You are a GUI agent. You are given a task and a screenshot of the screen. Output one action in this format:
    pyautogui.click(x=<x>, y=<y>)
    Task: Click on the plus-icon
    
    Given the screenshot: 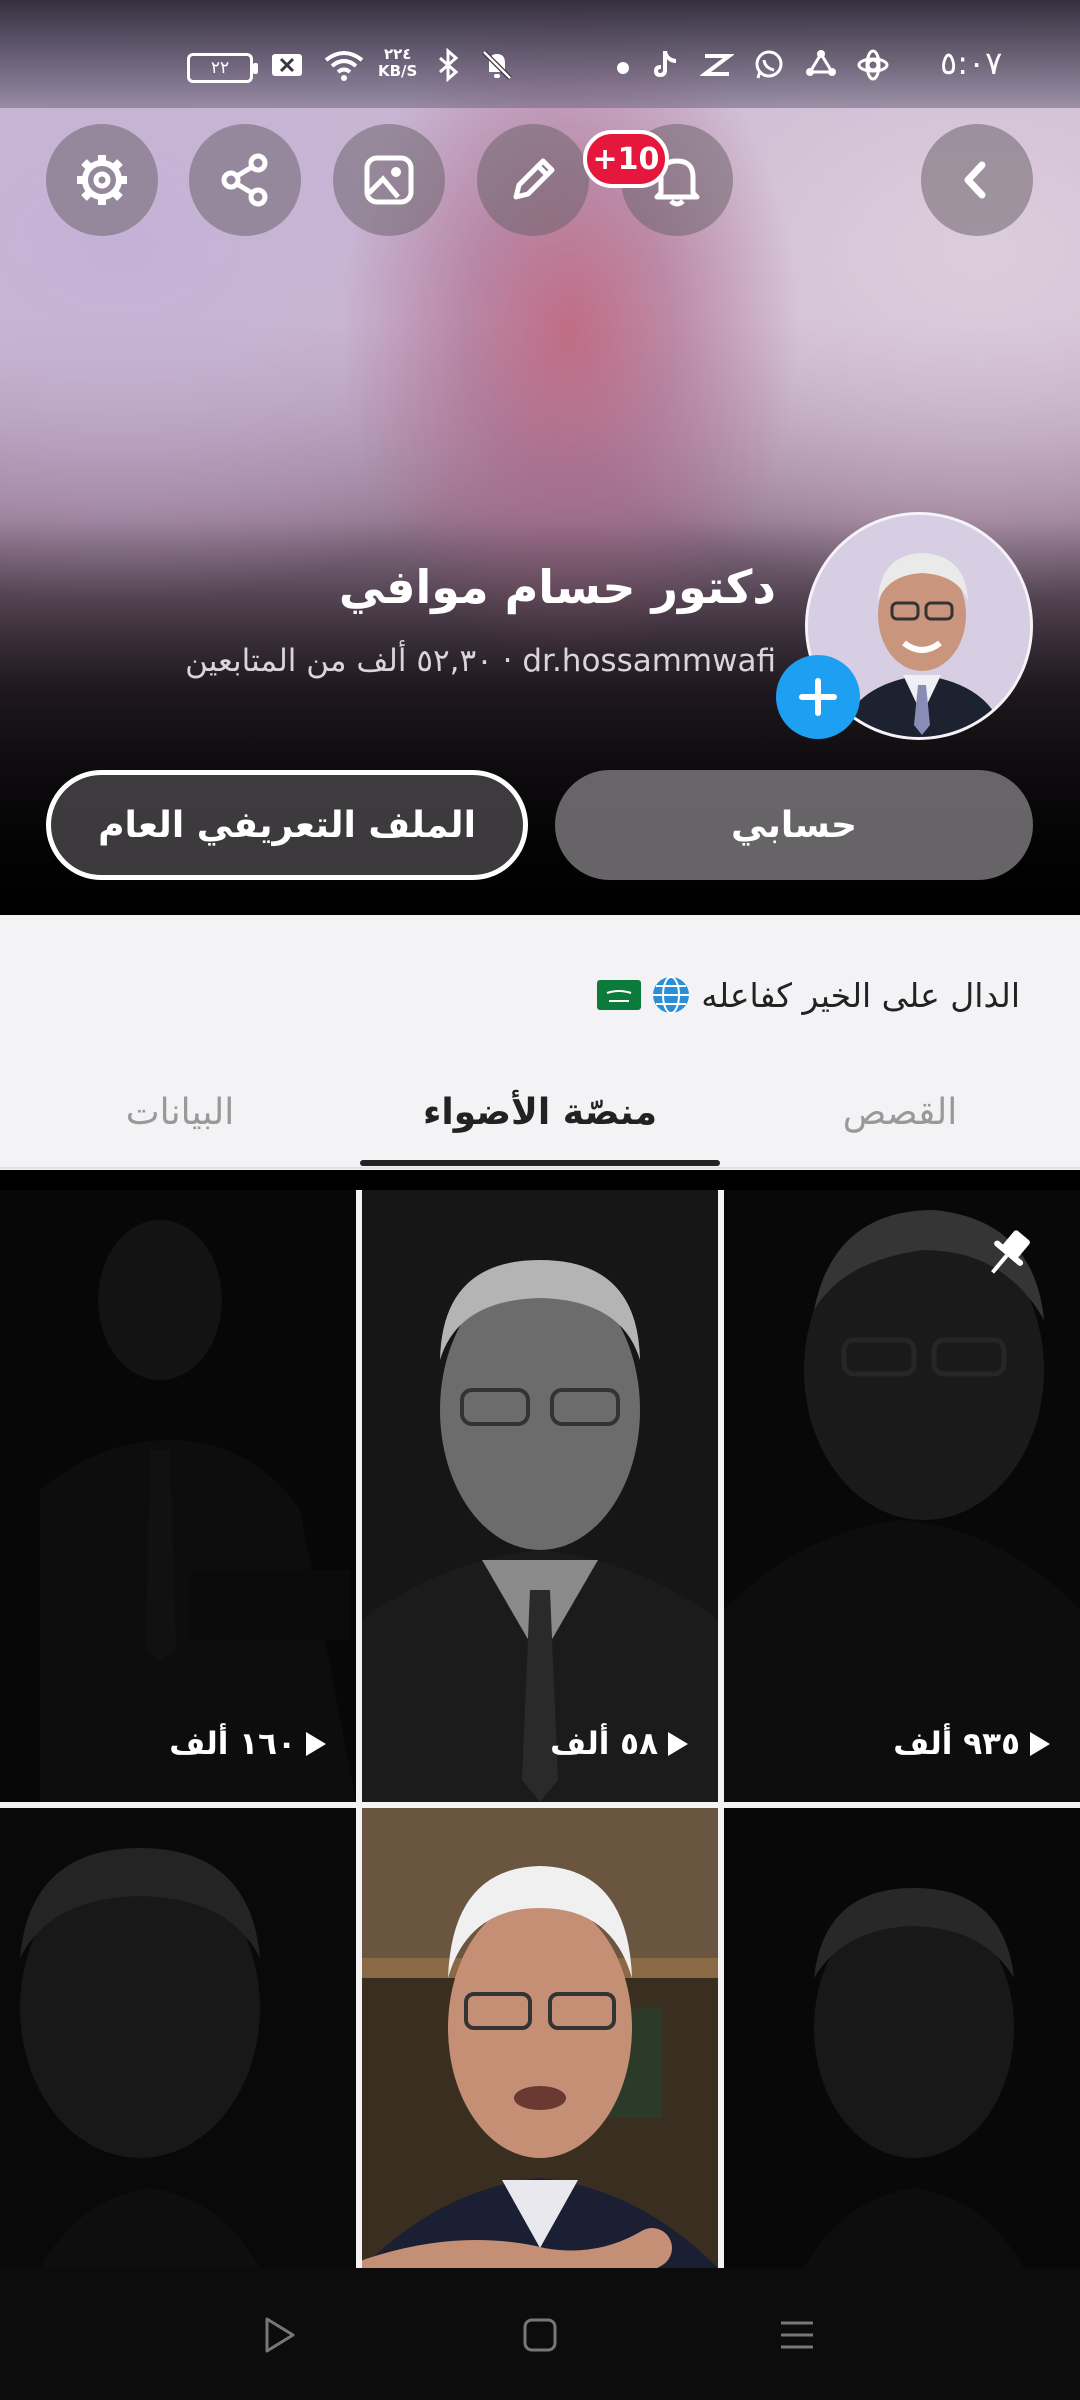 What is the action you would take?
    pyautogui.click(x=818, y=697)
    